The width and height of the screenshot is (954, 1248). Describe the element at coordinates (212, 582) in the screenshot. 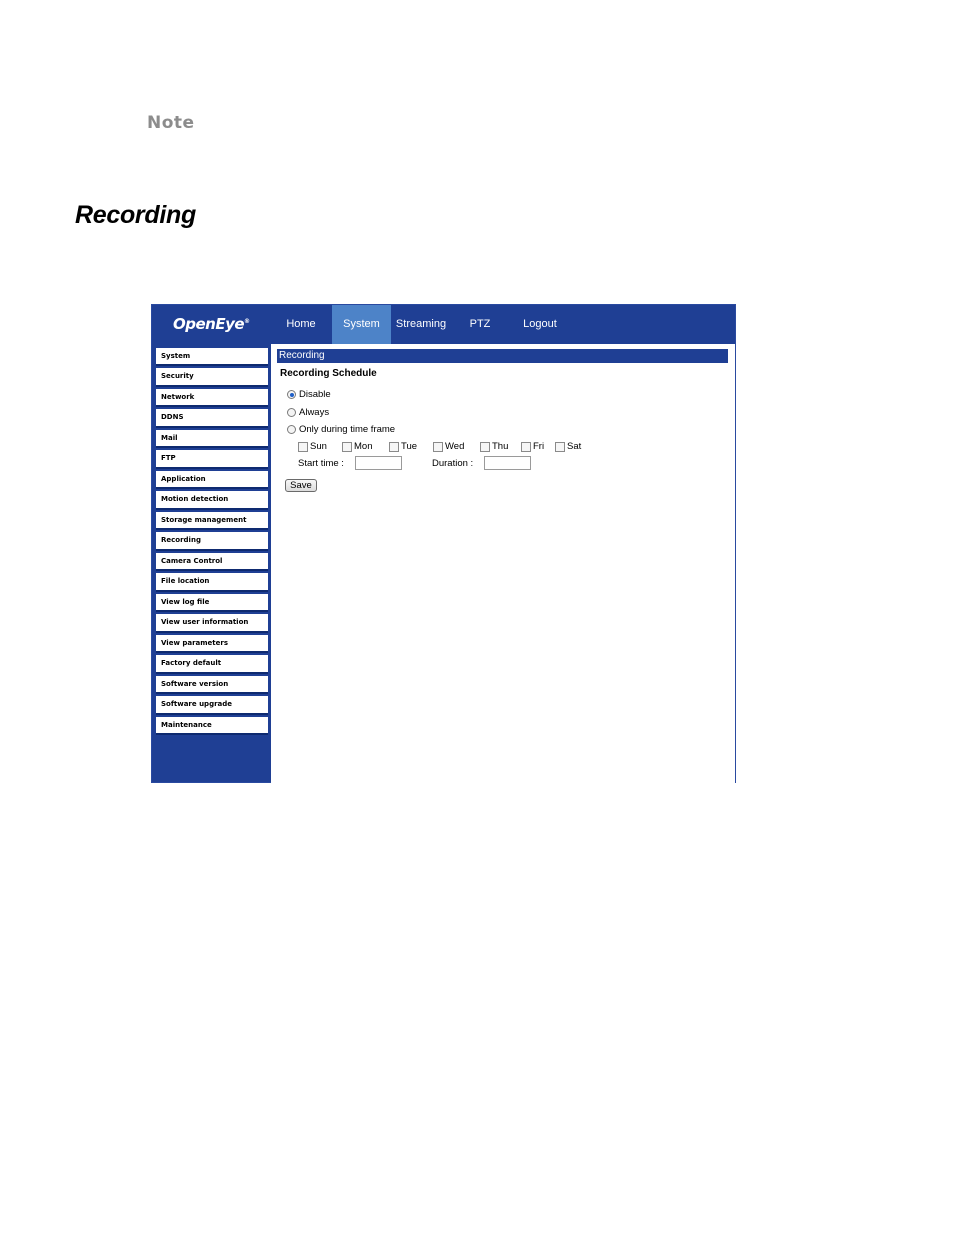

I see `sidebar-item-file-location: File location` at that location.